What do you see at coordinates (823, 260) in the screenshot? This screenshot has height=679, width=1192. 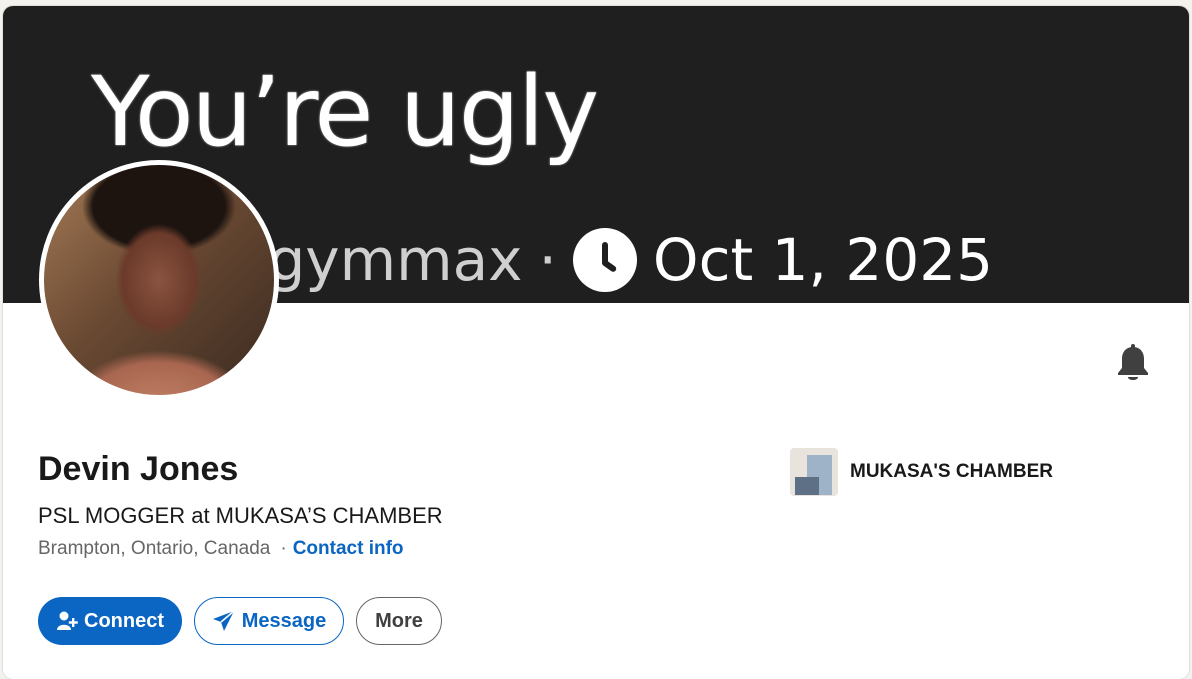 I see `banner-date: Oct 1, 2025` at bounding box center [823, 260].